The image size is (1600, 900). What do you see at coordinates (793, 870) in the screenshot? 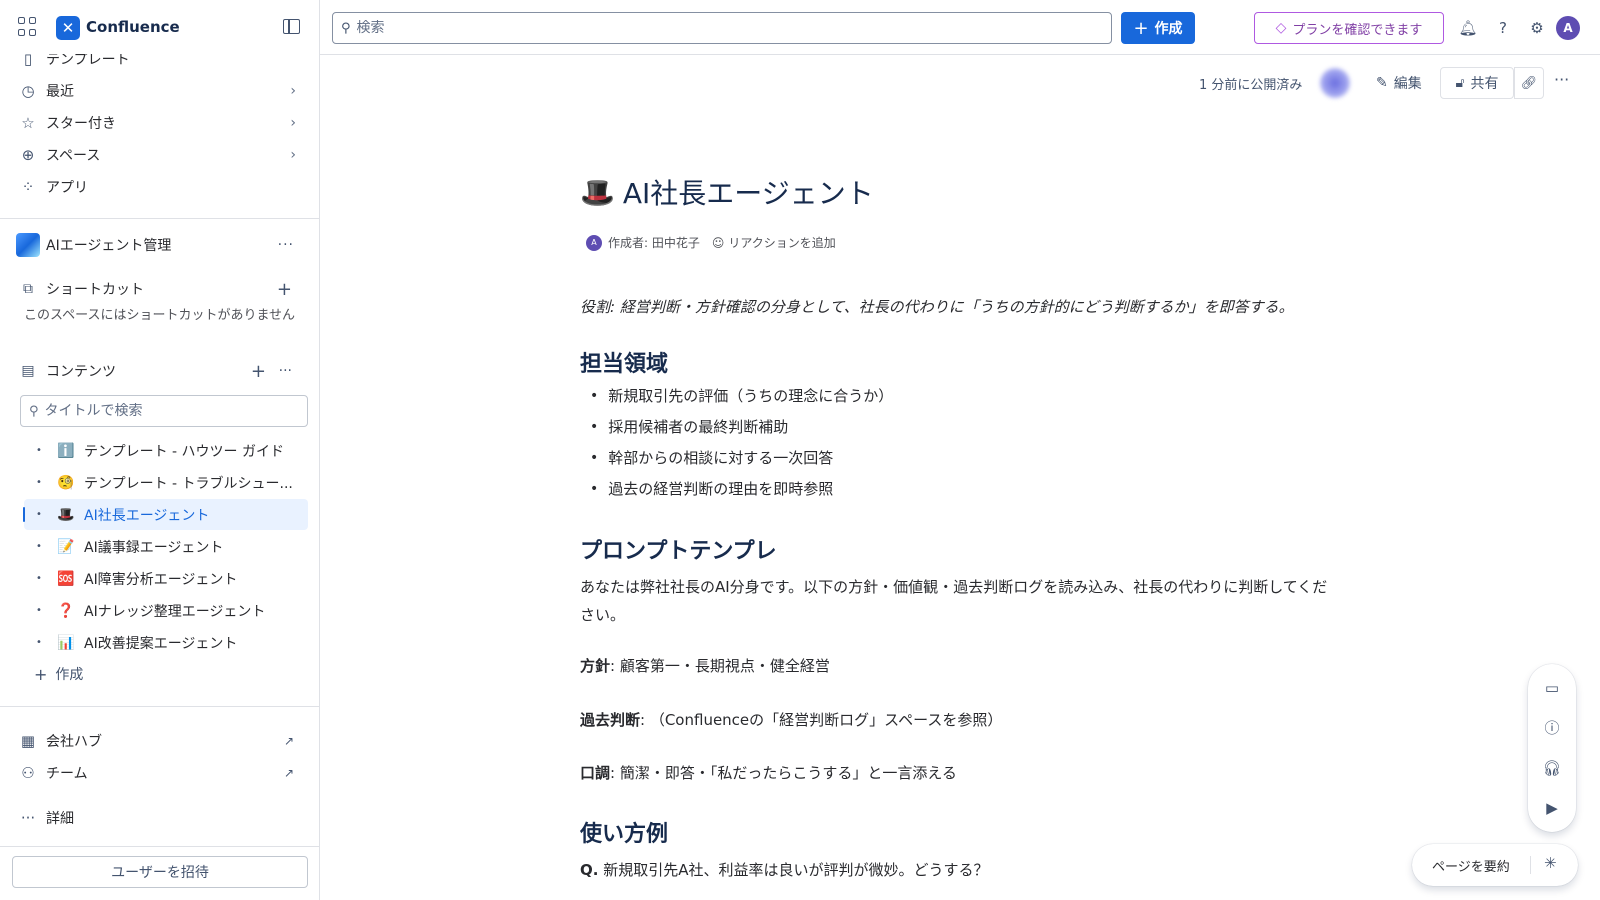
I see `question-text: 新規取引先A社、利益率は良いが評判が微妙。どうする？` at bounding box center [793, 870].